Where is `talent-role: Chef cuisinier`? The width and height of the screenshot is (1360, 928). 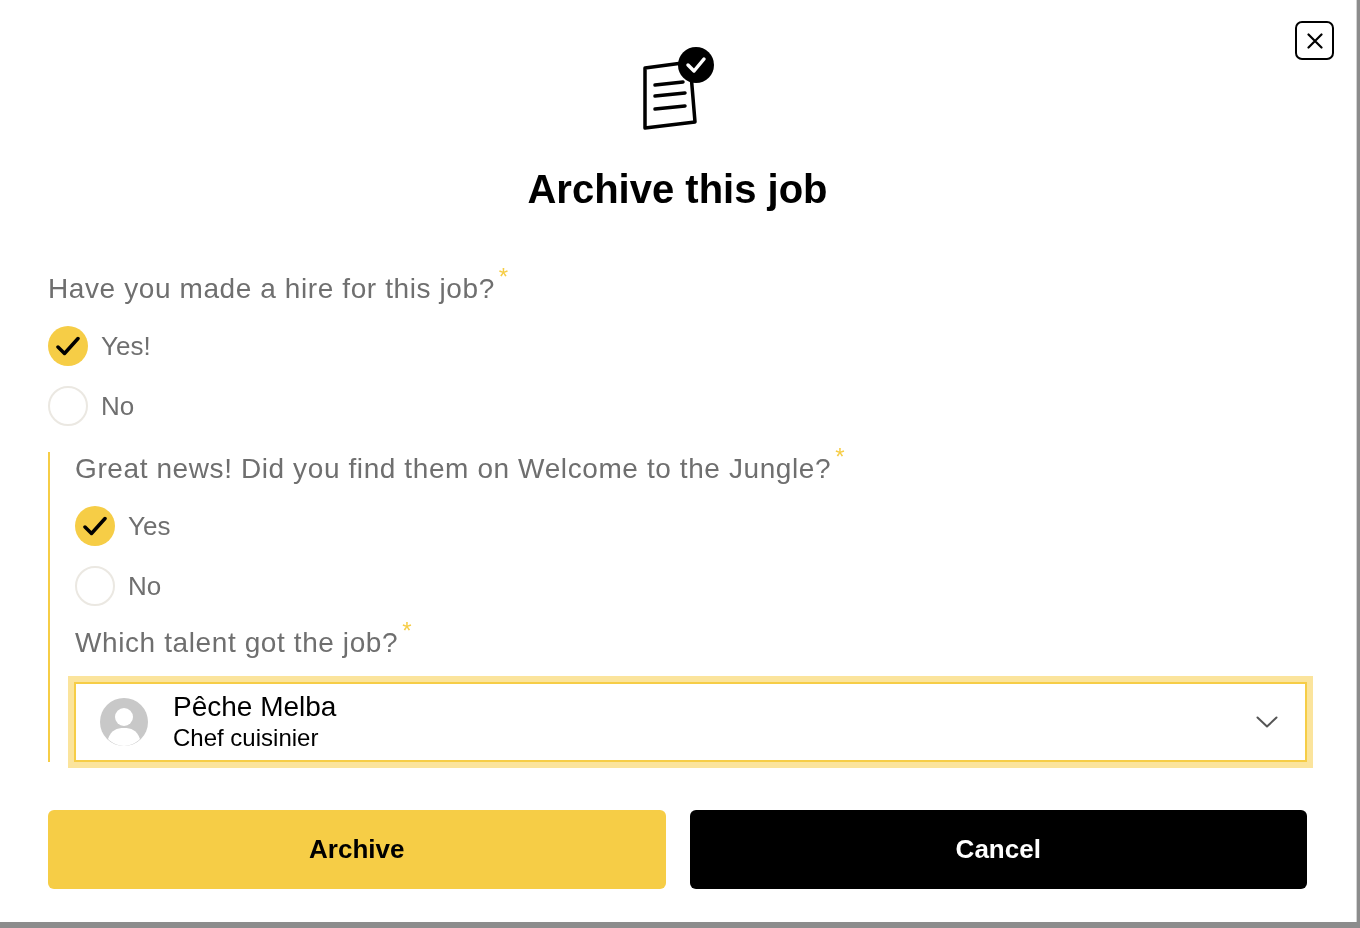 talent-role: Chef cuisinier is located at coordinates (246, 738).